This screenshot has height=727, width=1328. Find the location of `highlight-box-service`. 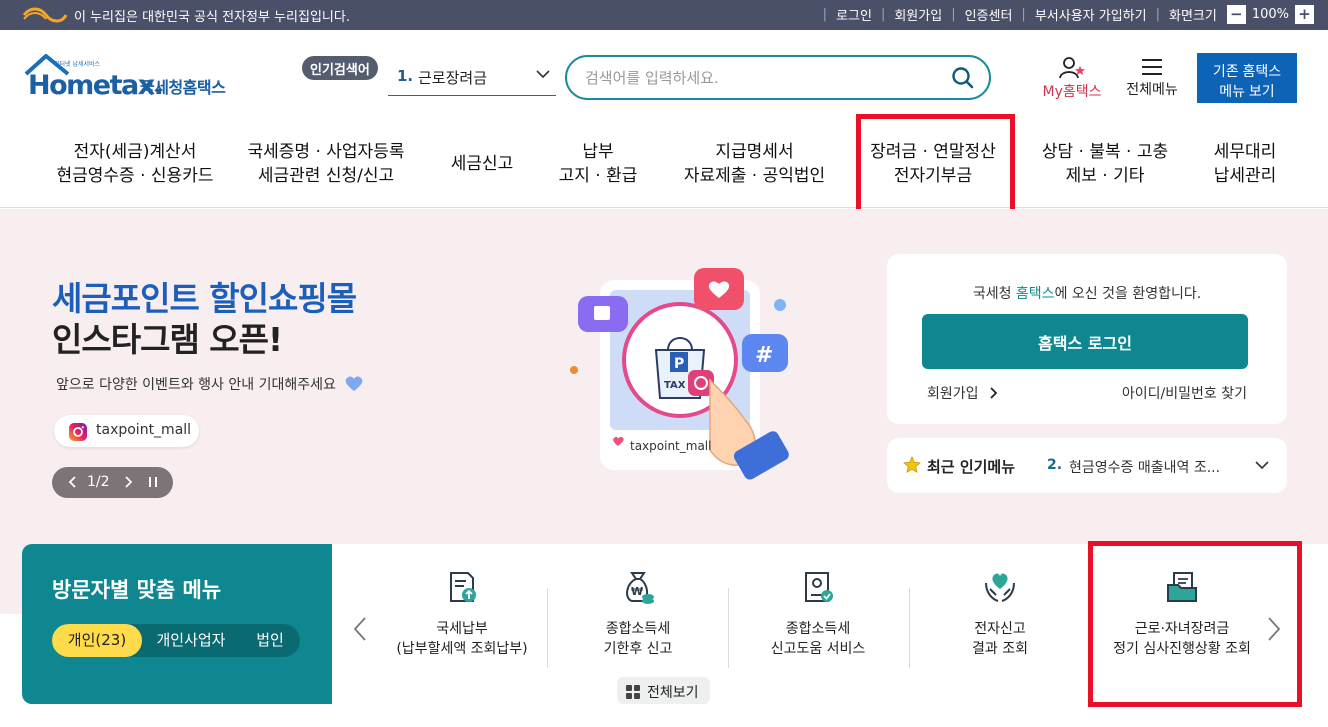

highlight-box-service is located at coordinates (1195, 624).